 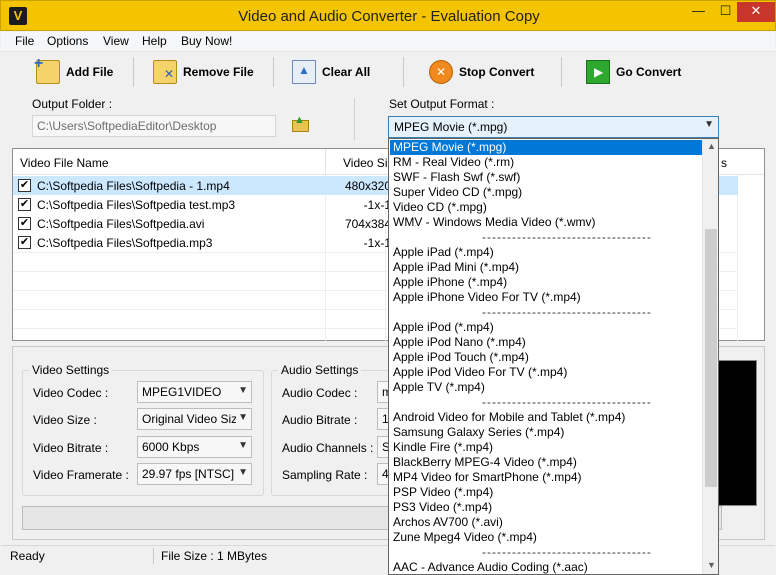 I want to click on menu-bar: File Options View Help Buy Now!, so click(x=388, y=42).